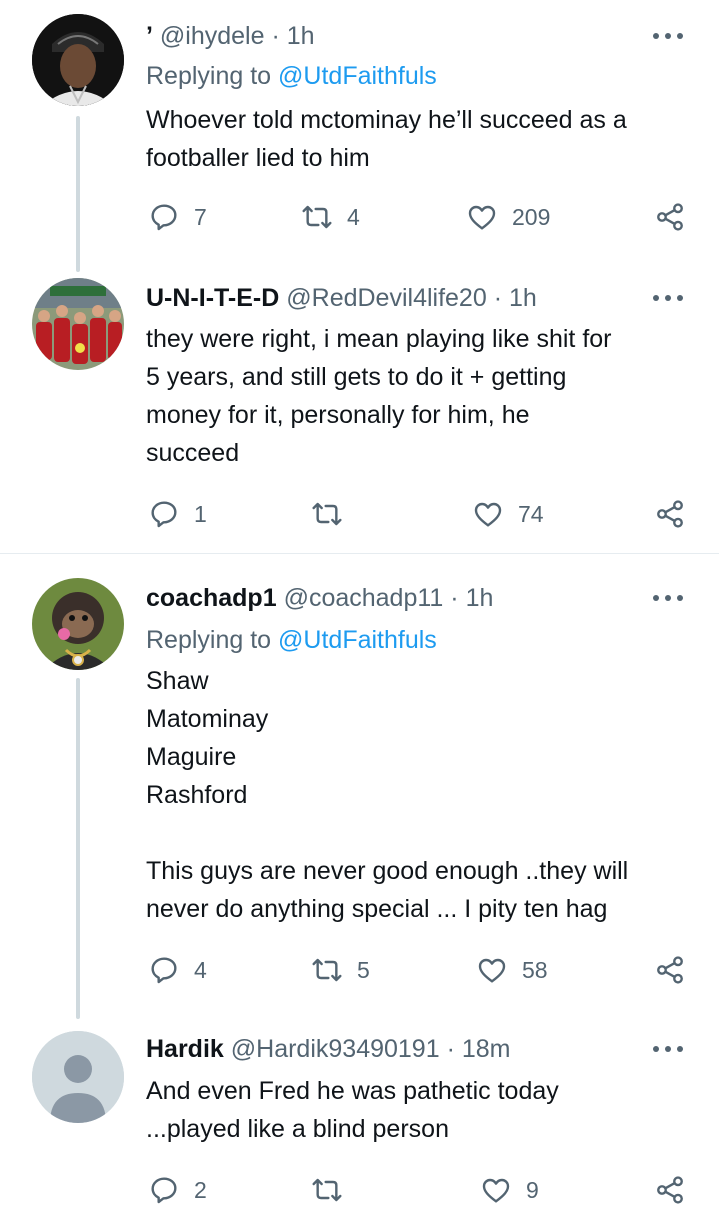 The image size is (719, 1223). I want to click on retweet-count: 4, so click(353, 216).